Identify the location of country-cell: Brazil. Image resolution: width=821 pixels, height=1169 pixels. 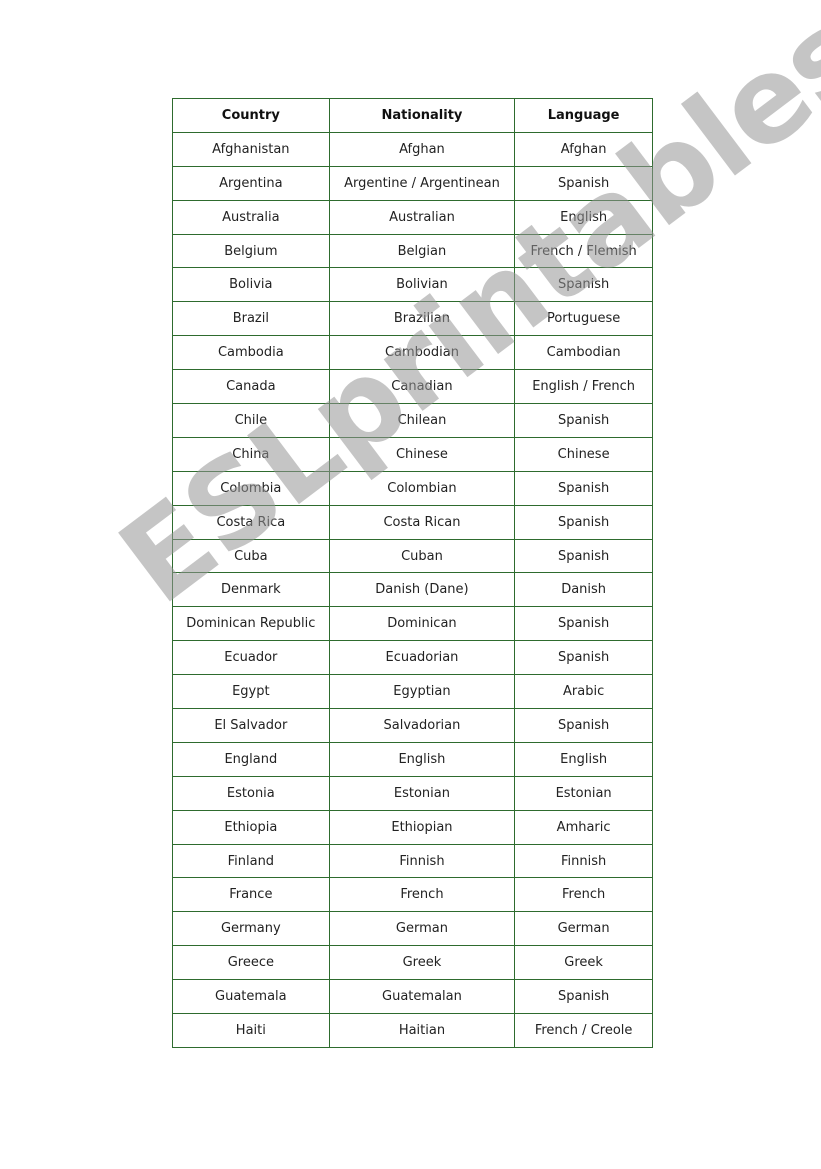
(251, 319).